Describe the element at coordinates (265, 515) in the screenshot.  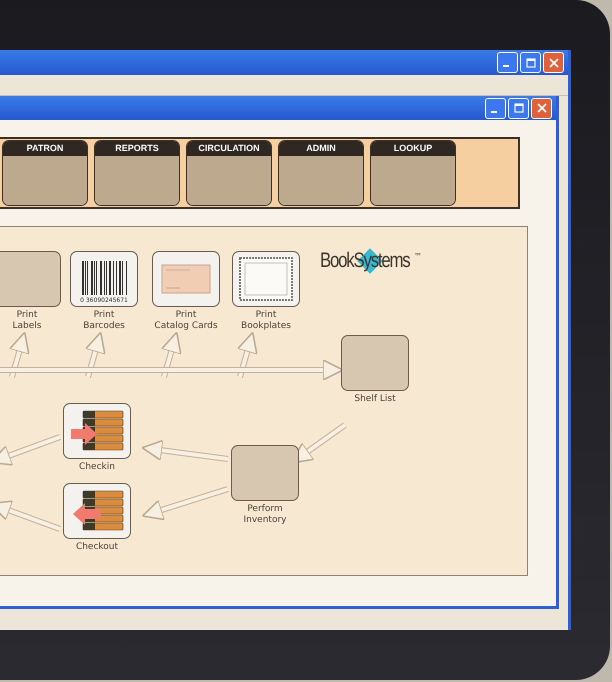
I see `node-label: Perform Inventory` at that location.